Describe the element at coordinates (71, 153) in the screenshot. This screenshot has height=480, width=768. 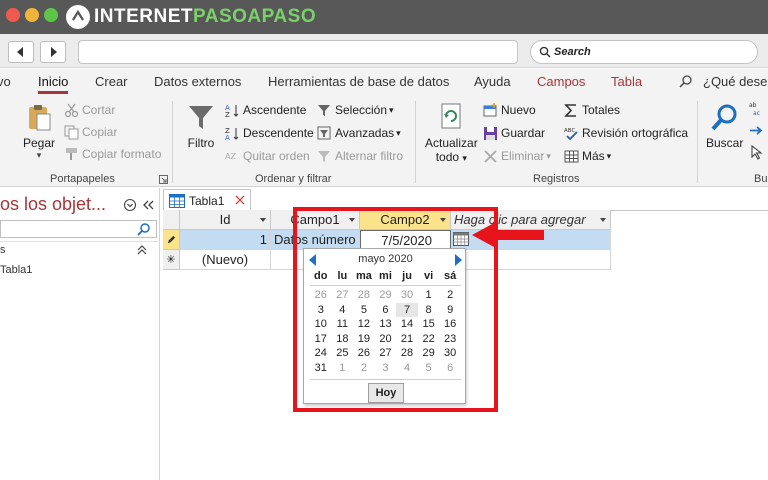
I see `paintbrush-icon` at that location.